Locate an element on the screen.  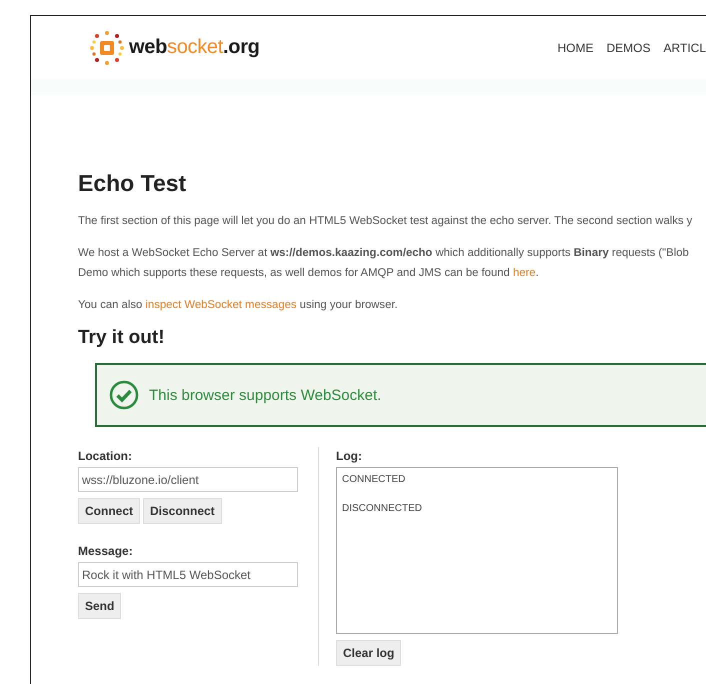
message-field: Rock it with HTML5 WebSocket is located at coordinates (188, 574).